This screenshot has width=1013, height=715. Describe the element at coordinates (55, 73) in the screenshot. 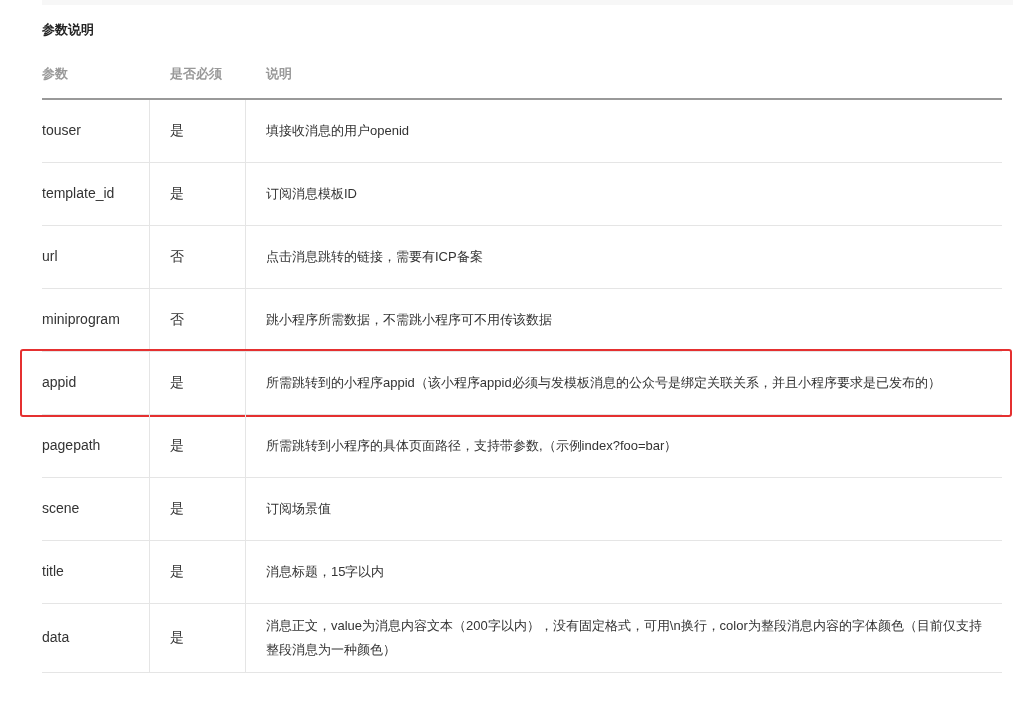

I see `column-header: 参数` at that location.